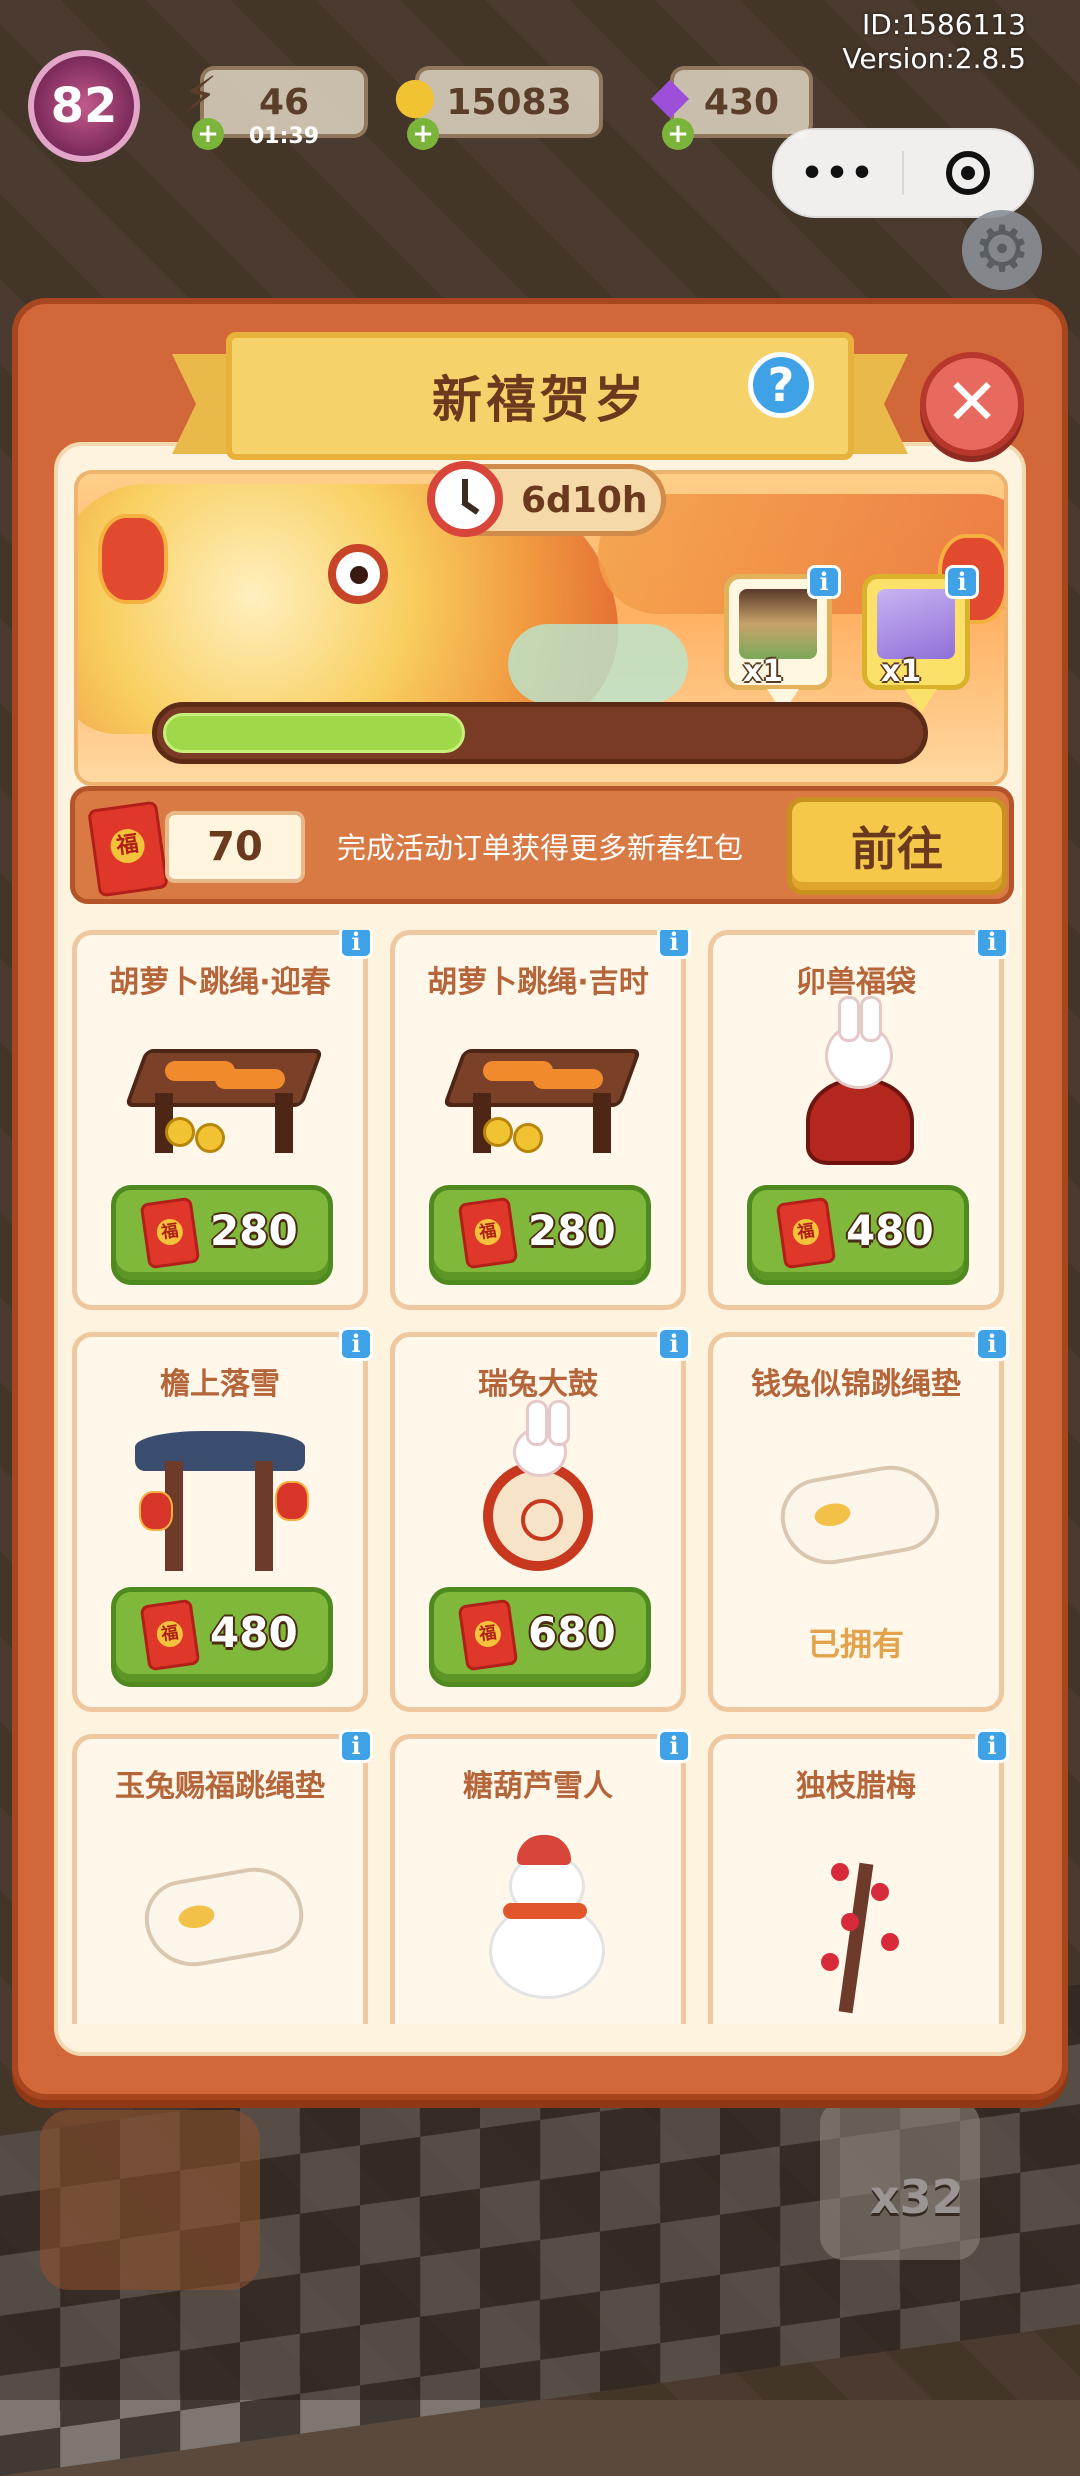  Describe the element at coordinates (220, 1496) in the screenshot. I see `snowy-eaves-gate-image` at that location.